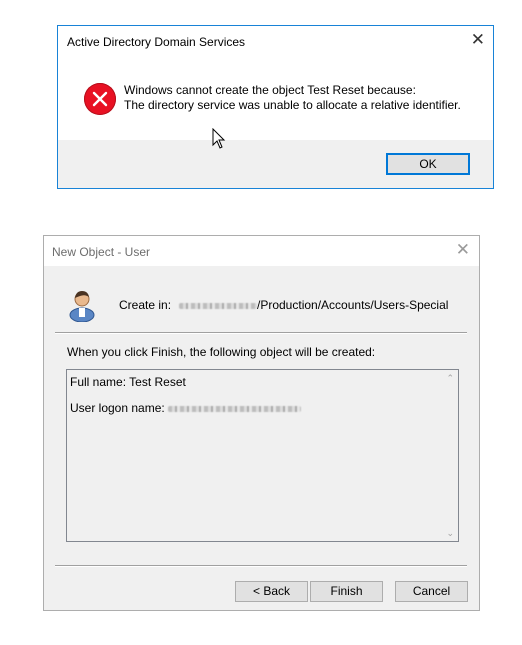  What do you see at coordinates (128, 382) in the screenshot?
I see `summary-full-name: Full name: Test Reset` at bounding box center [128, 382].